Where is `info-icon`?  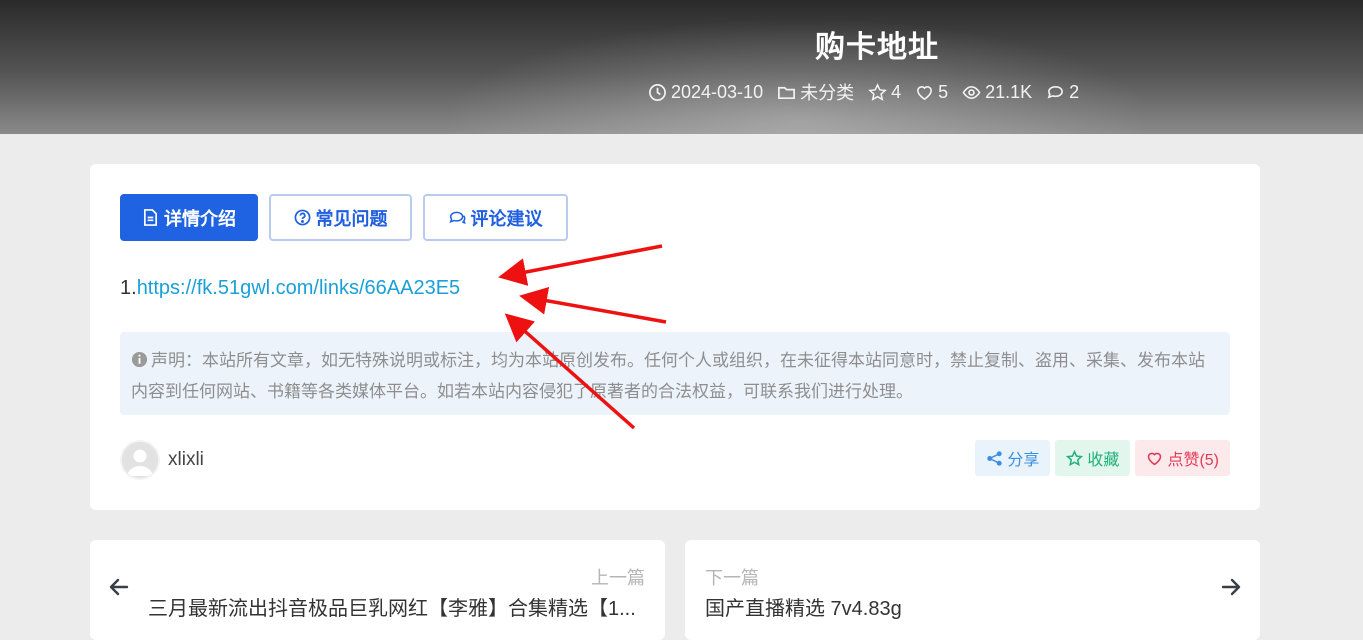 info-icon is located at coordinates (139, 359).